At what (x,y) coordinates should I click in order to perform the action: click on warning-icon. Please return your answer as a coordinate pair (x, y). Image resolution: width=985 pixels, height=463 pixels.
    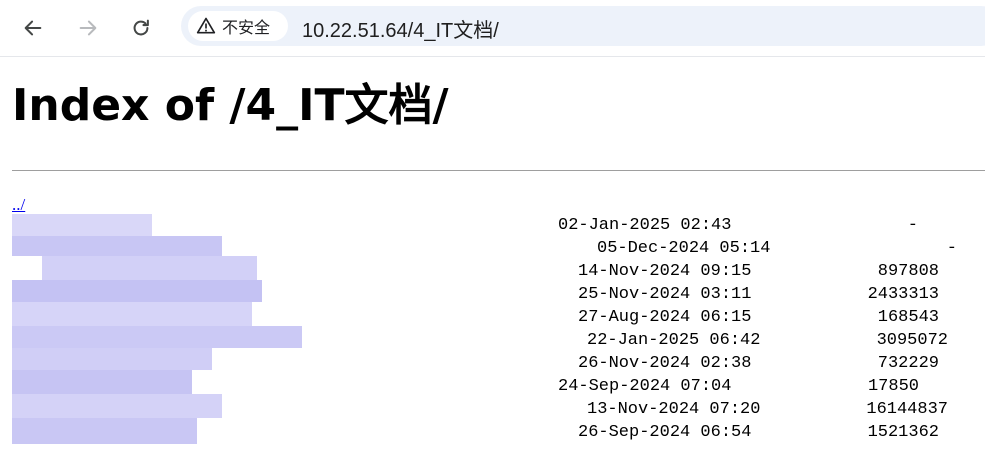
    Looking at the image, I should click on (206, 25).